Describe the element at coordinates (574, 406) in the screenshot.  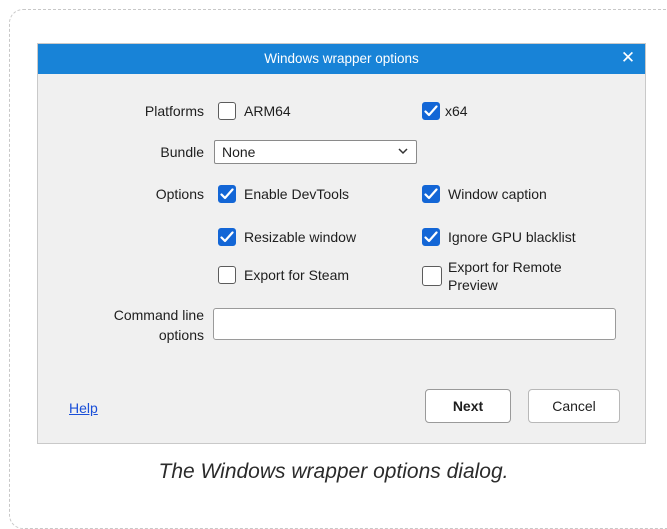
I see `cancel-button: Cancel` at that location.